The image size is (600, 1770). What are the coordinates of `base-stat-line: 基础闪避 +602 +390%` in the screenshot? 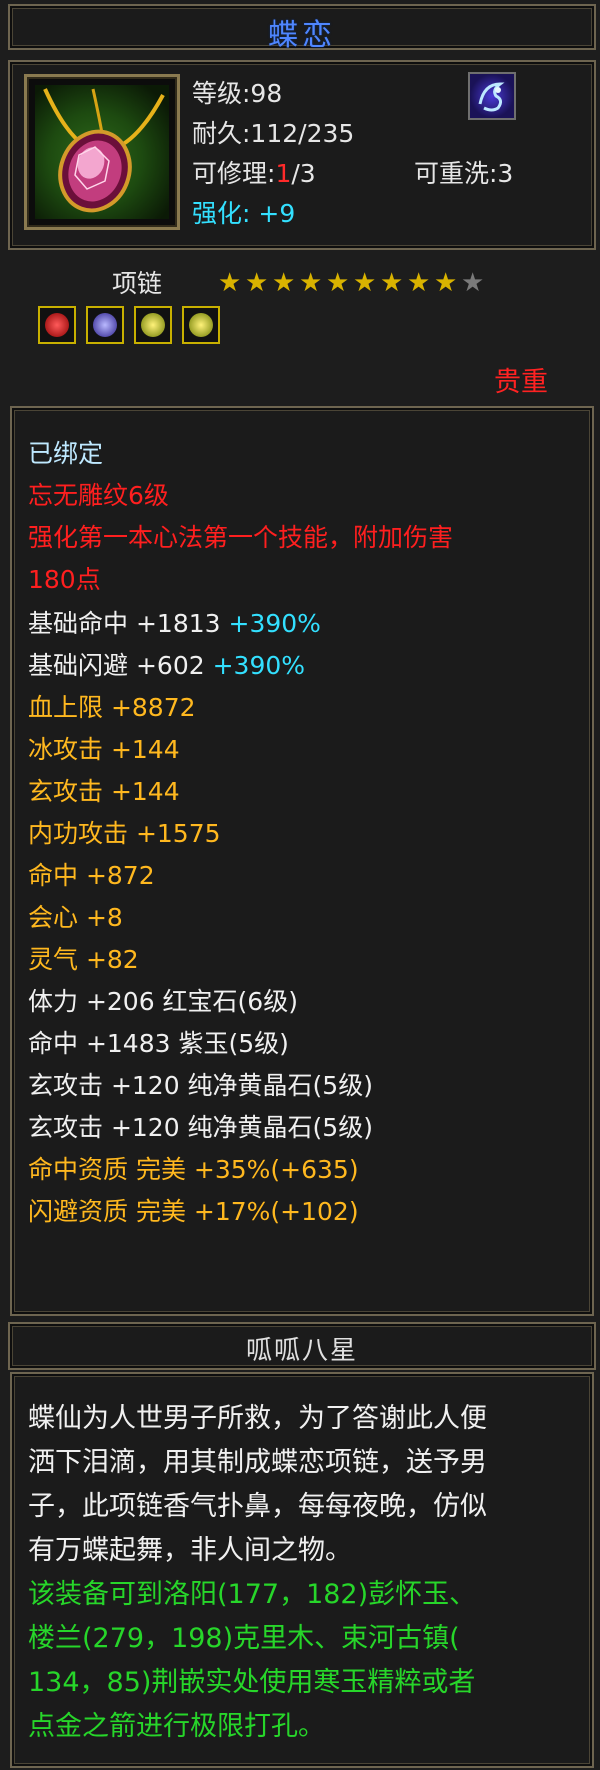 It's located at (166, 664).